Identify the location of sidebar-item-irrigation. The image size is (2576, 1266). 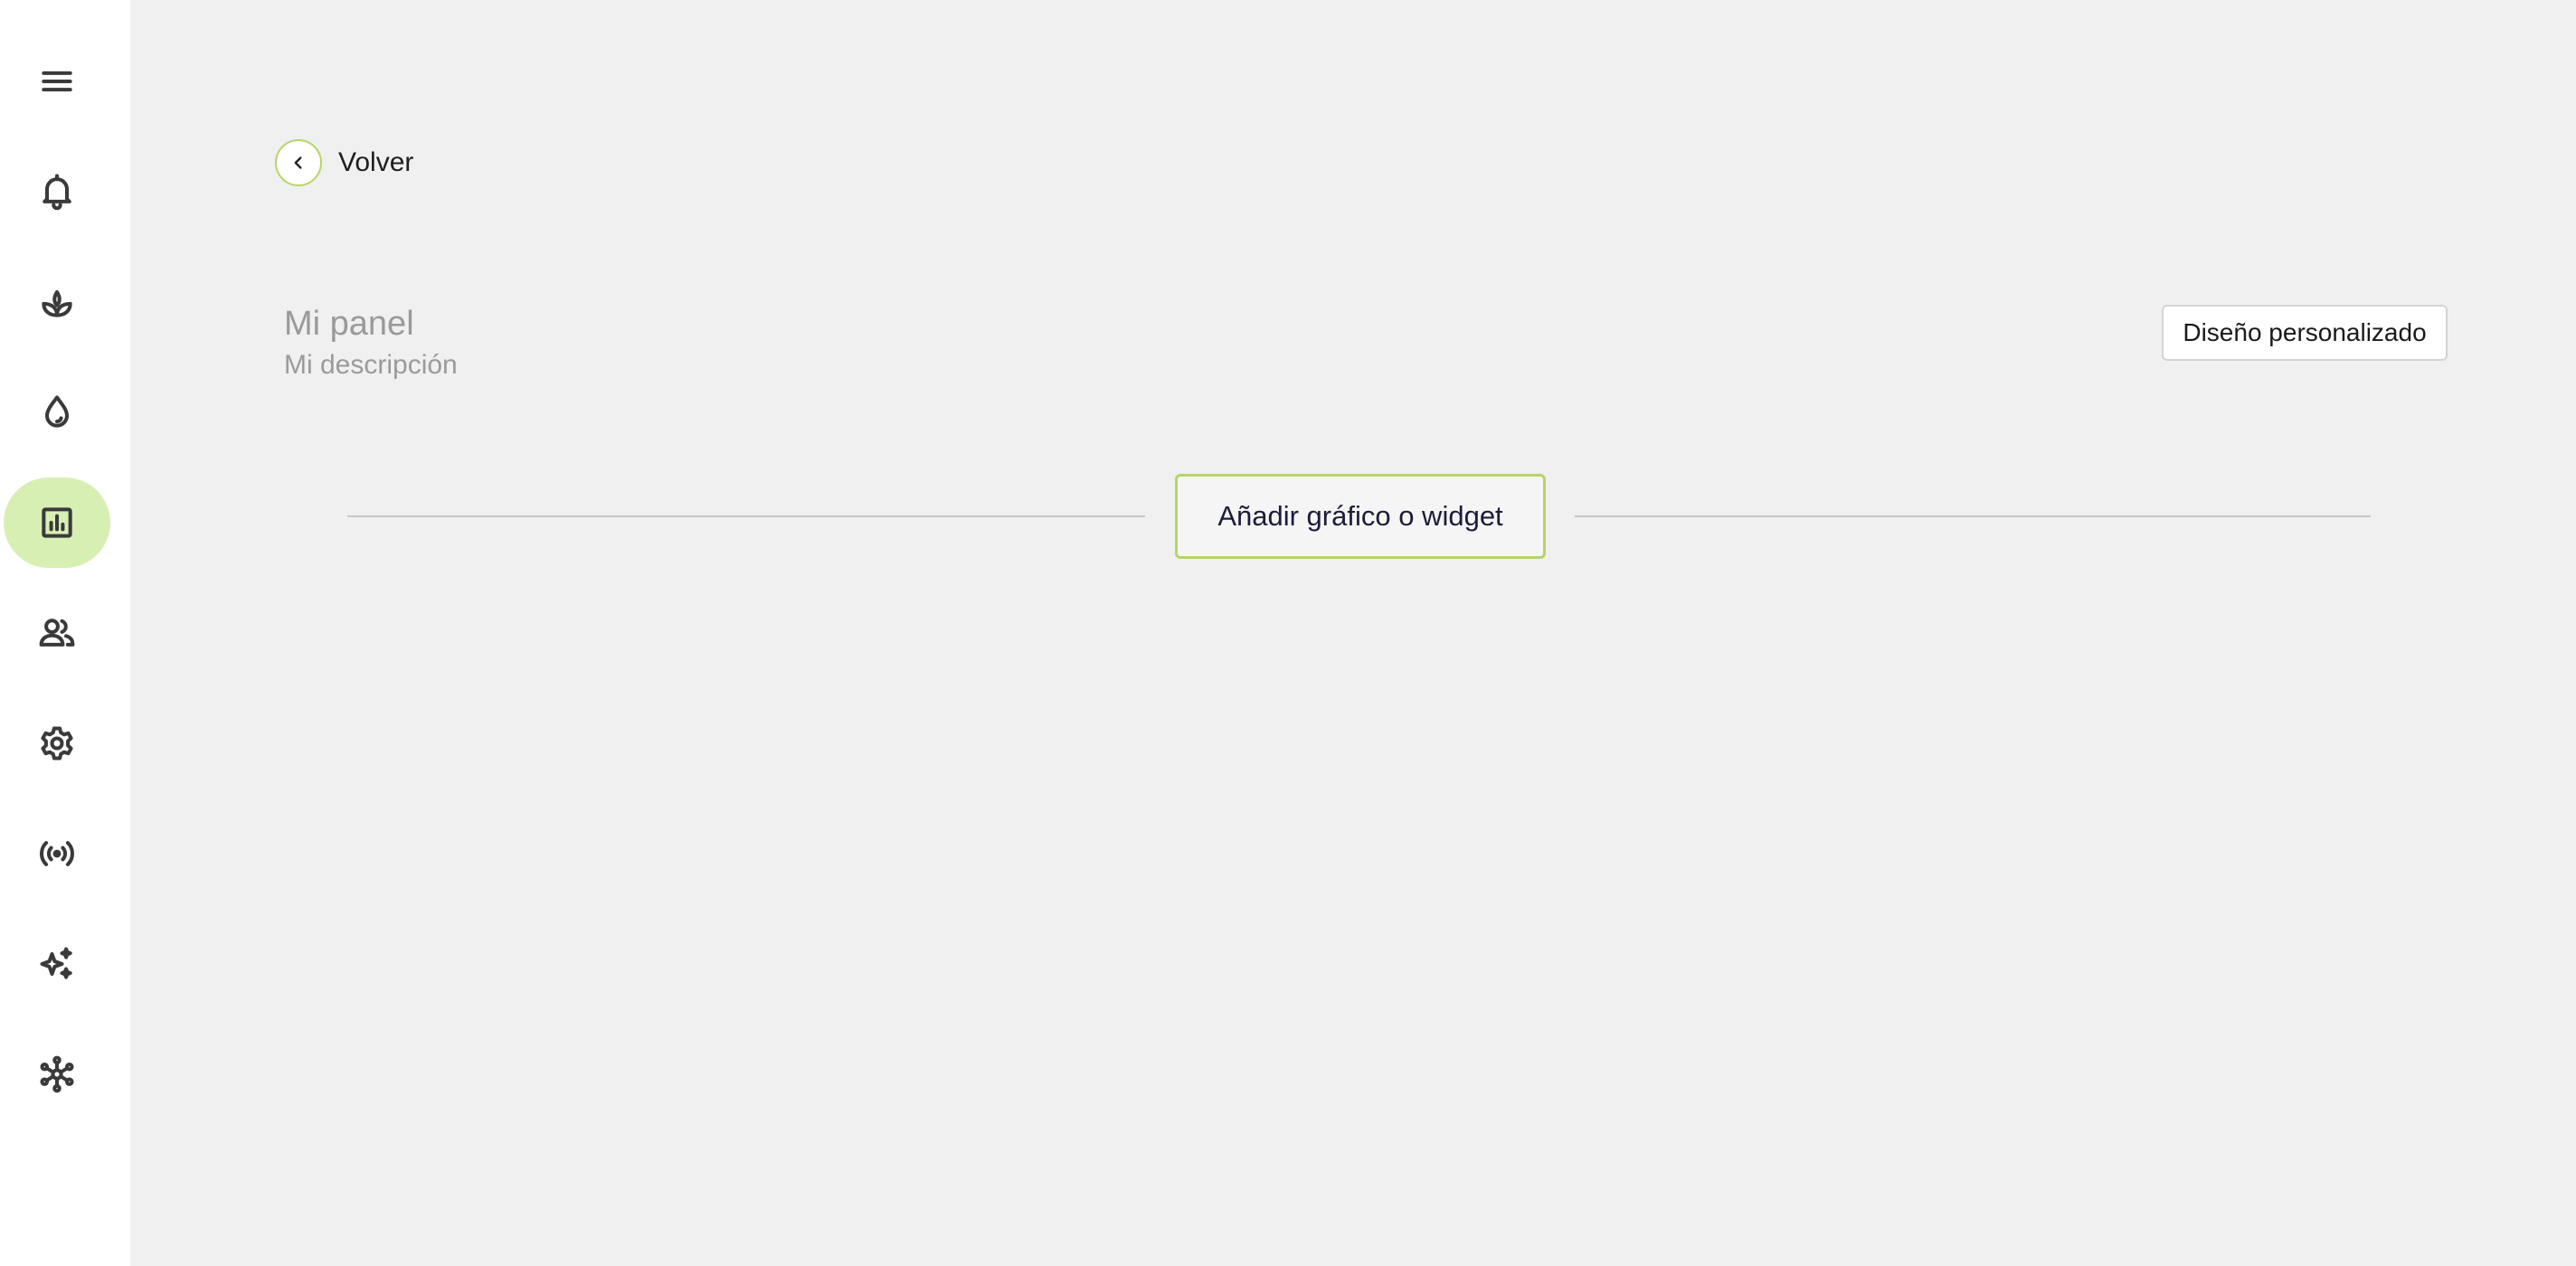
(57, 412).